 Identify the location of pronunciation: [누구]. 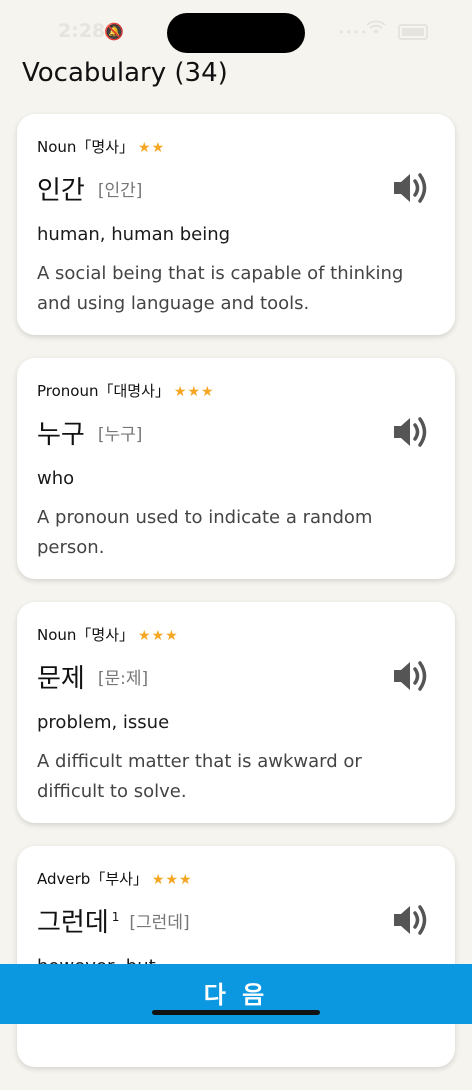
(120, 435).